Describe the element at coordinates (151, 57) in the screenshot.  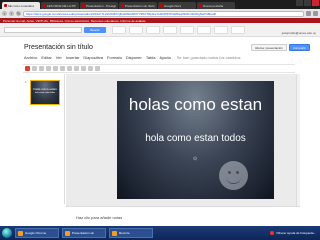
I see `menu-table: Tabla` at that location.